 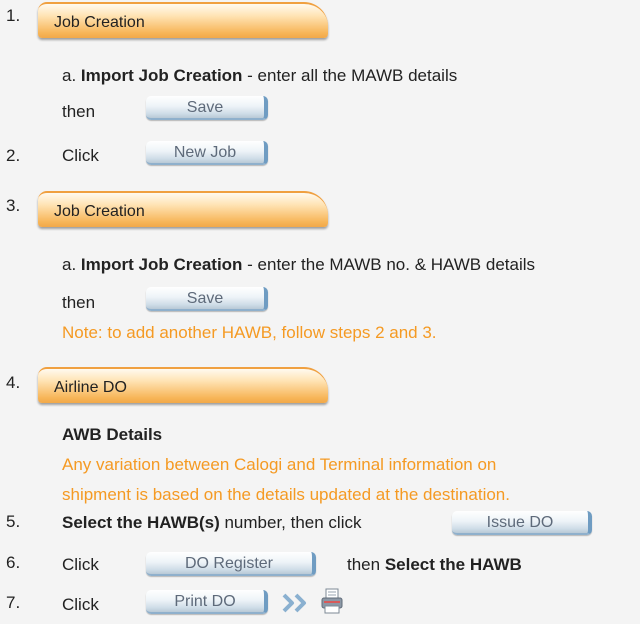 I want to click on step-5-text: Select the HAWB(s) number, then click, so click(x=212, y=523).